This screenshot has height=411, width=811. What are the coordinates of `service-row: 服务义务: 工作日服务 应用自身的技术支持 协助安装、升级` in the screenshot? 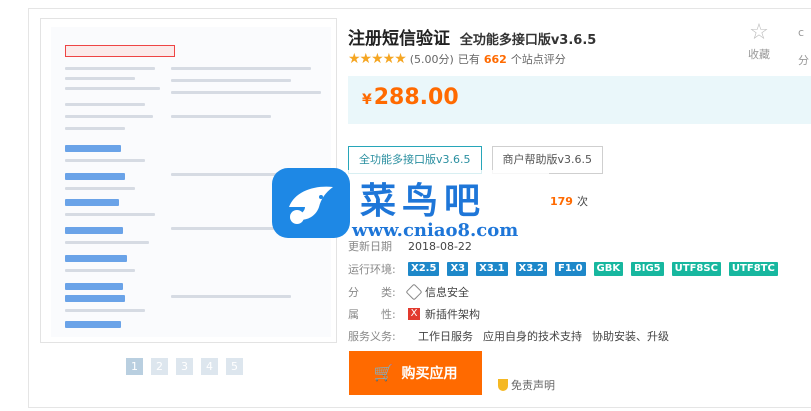 It's located at (513, 336).